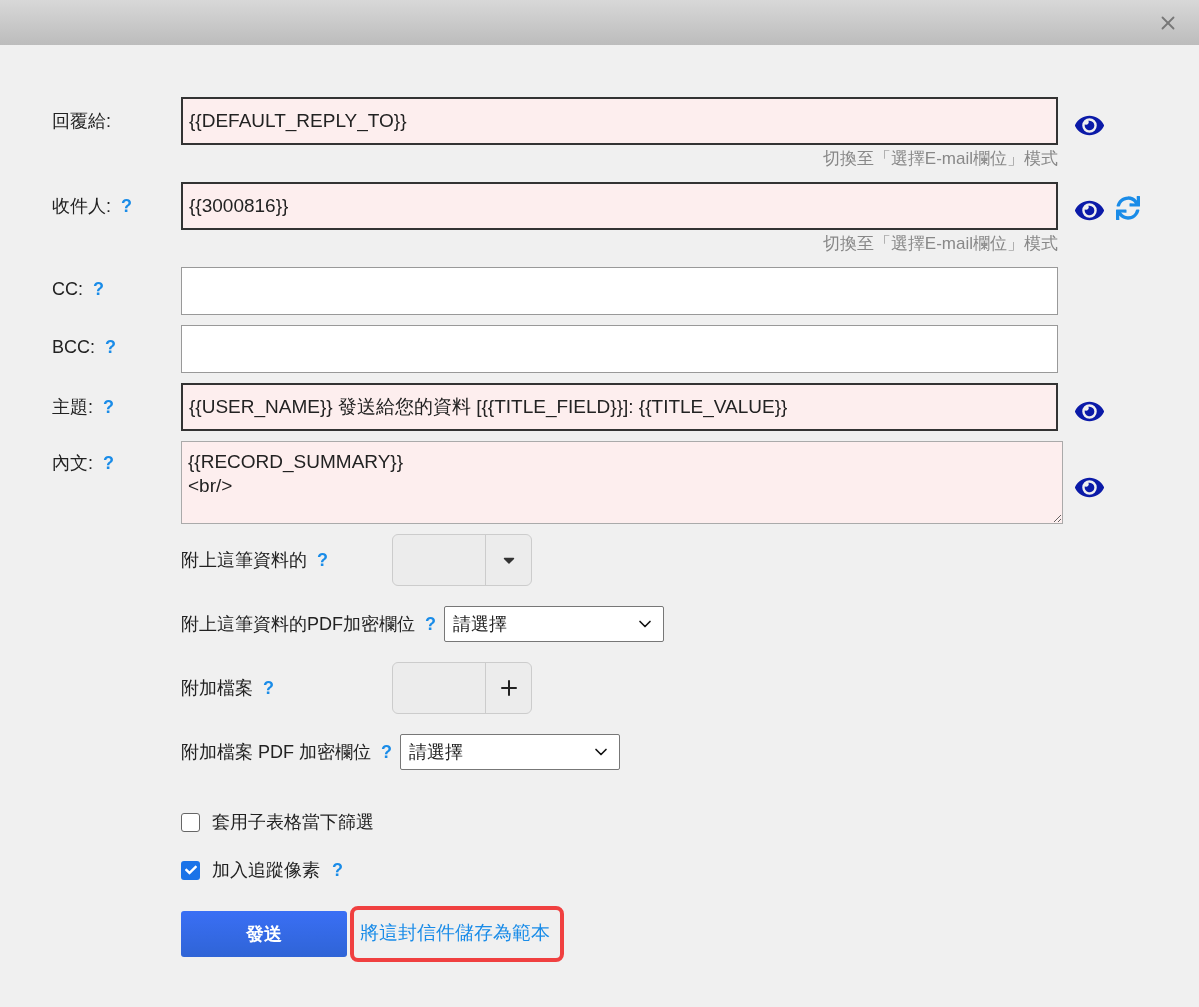  What do you see at coordinates (619, 206) in the screenshot?
I see `input-field: {{3000816}}` at bounding box center [619, 206].